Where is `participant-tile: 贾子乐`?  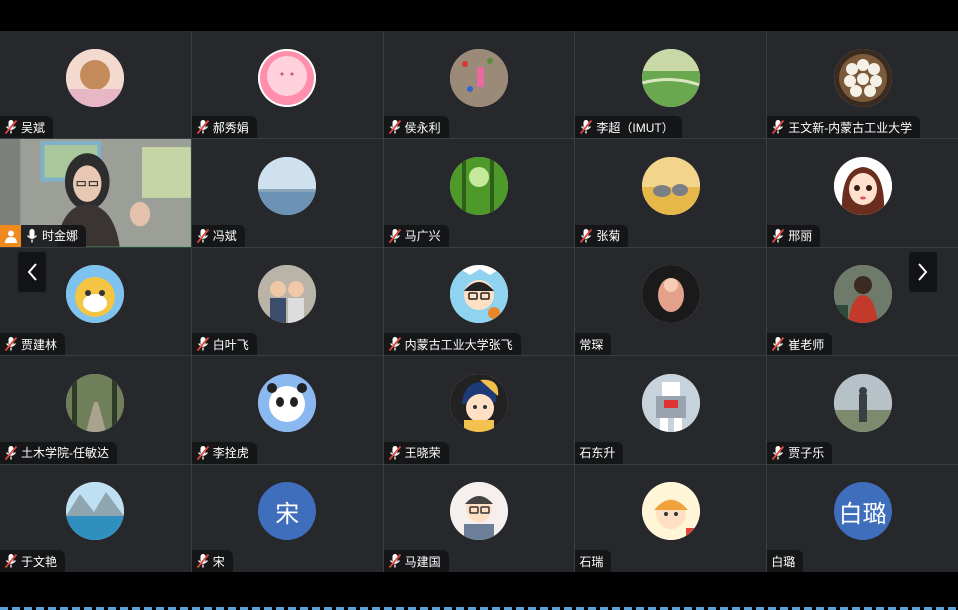
participant-tile: 贾子乐 is located at coordinates (862, 410).